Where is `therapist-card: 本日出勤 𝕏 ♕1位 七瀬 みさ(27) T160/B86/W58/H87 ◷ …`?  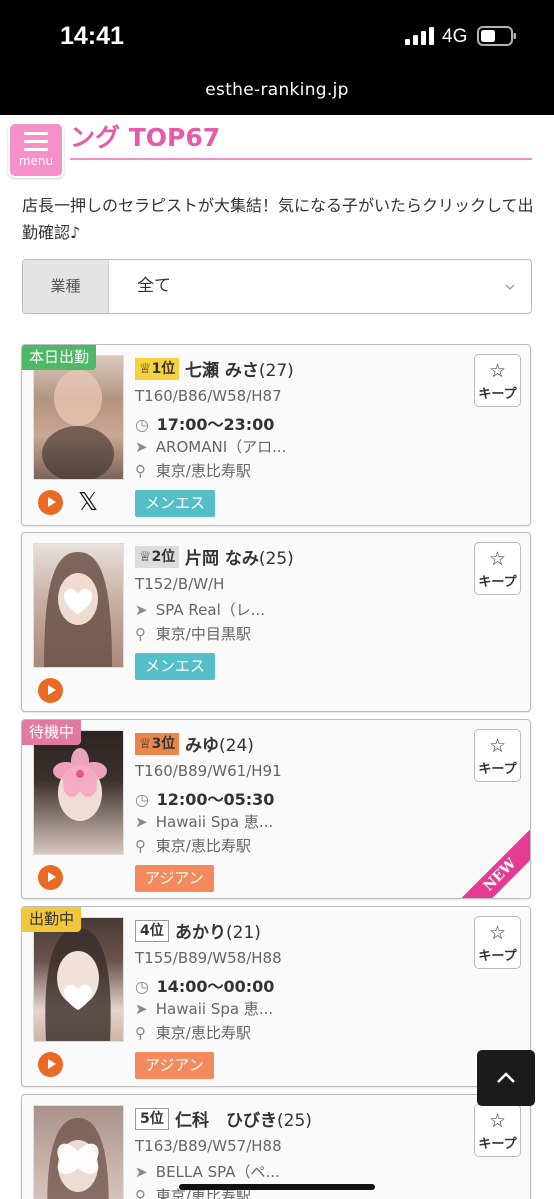
therapist-card: 本日出勤 𝕏 ♕1位 七瀬 みさ(27) T160/B86/W58/H87 ◷ … is located at coordinates (276, 435).